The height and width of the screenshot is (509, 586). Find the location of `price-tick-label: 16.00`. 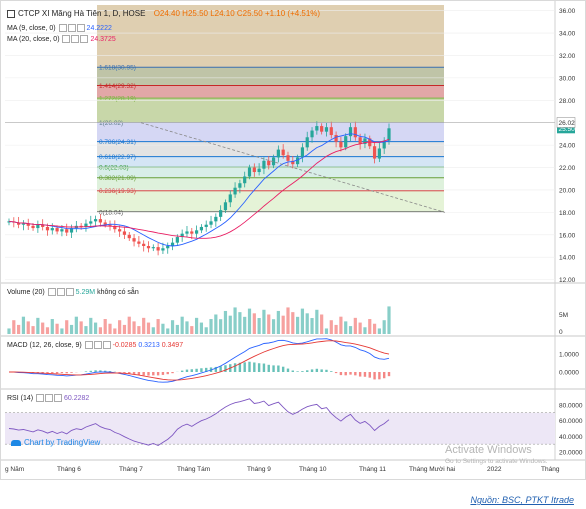

price-tick-label: 16.00 is located at coordinates (567, 235).